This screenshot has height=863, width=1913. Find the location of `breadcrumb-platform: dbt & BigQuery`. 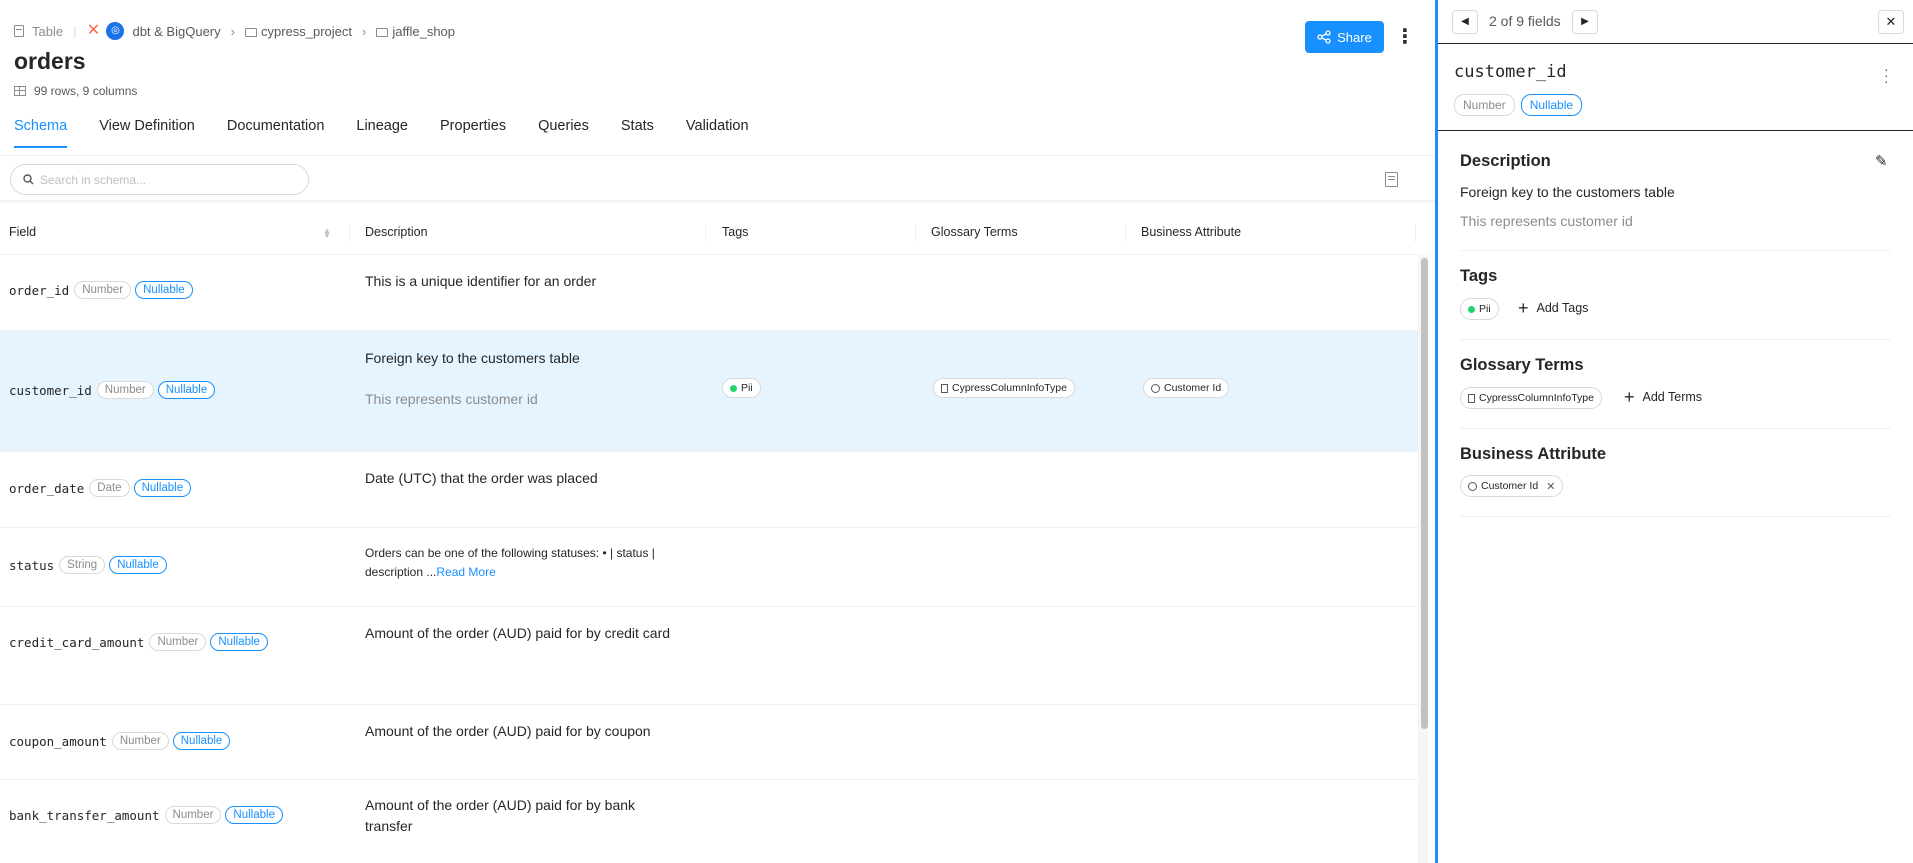

breadcrumb-platform: dbt & BigQuery is located at coordinates (176, 31).